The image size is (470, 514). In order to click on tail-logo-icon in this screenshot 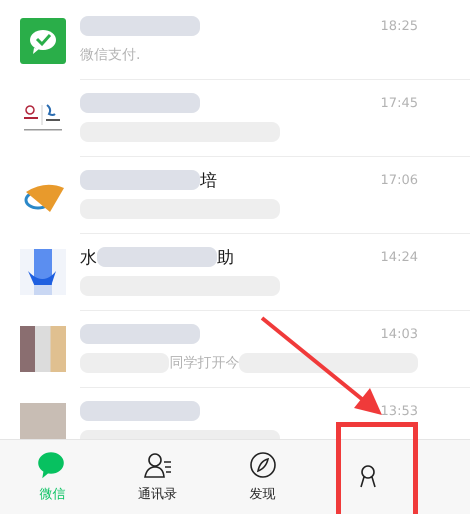, I will do `click(43, 271)`.